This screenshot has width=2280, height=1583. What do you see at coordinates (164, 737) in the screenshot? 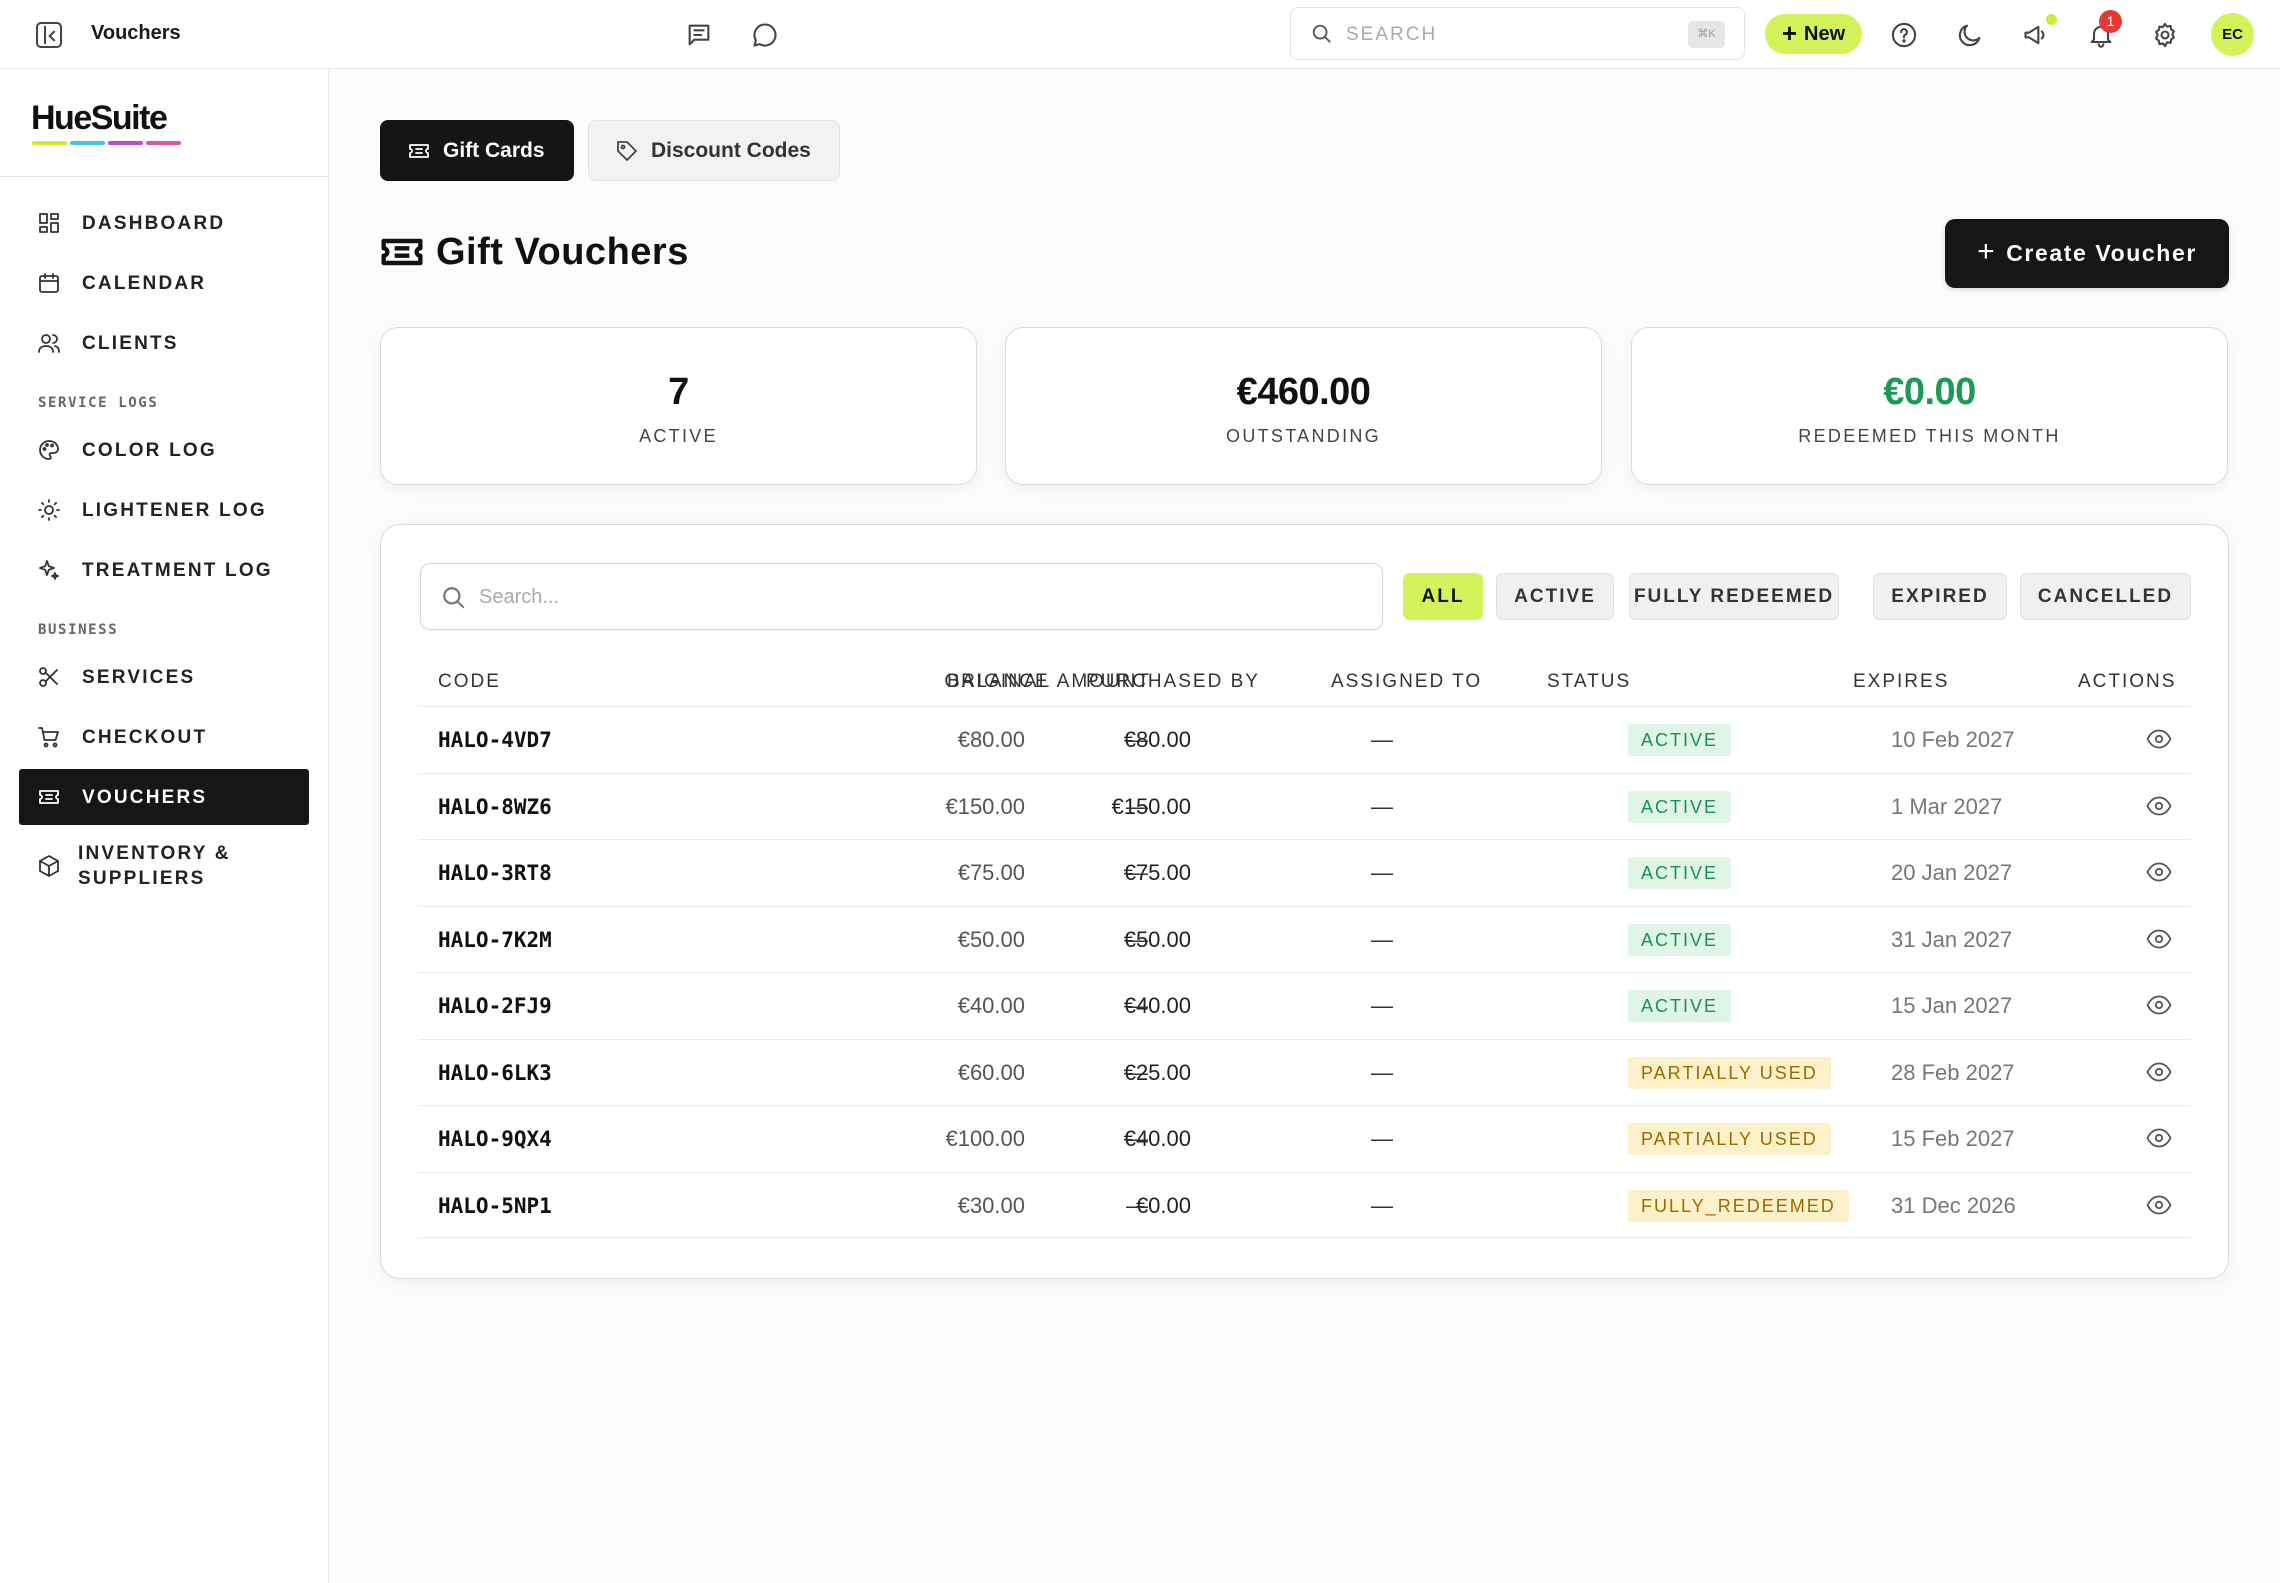
I see `sidebar-item-checkout: CHECKOUT` at bounding box center [164, 737].